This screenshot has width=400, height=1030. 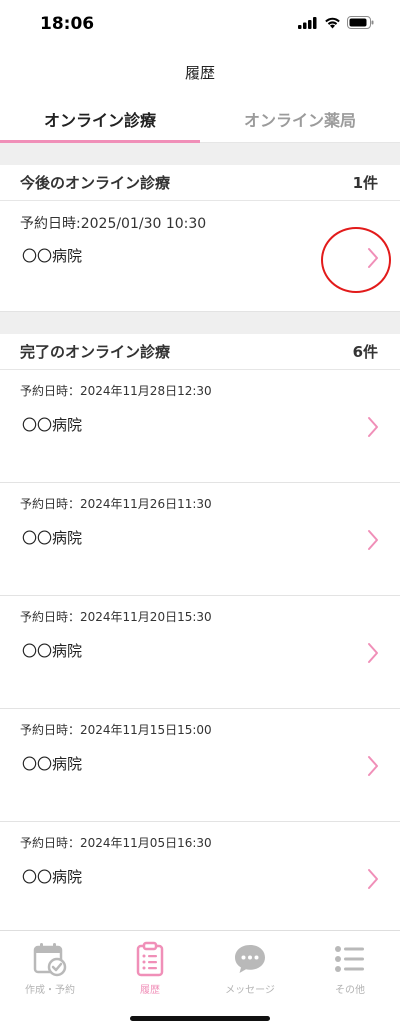 I want to click on tabbar-item-create-reserve: 作成・予約, so click(x=50, y=968).